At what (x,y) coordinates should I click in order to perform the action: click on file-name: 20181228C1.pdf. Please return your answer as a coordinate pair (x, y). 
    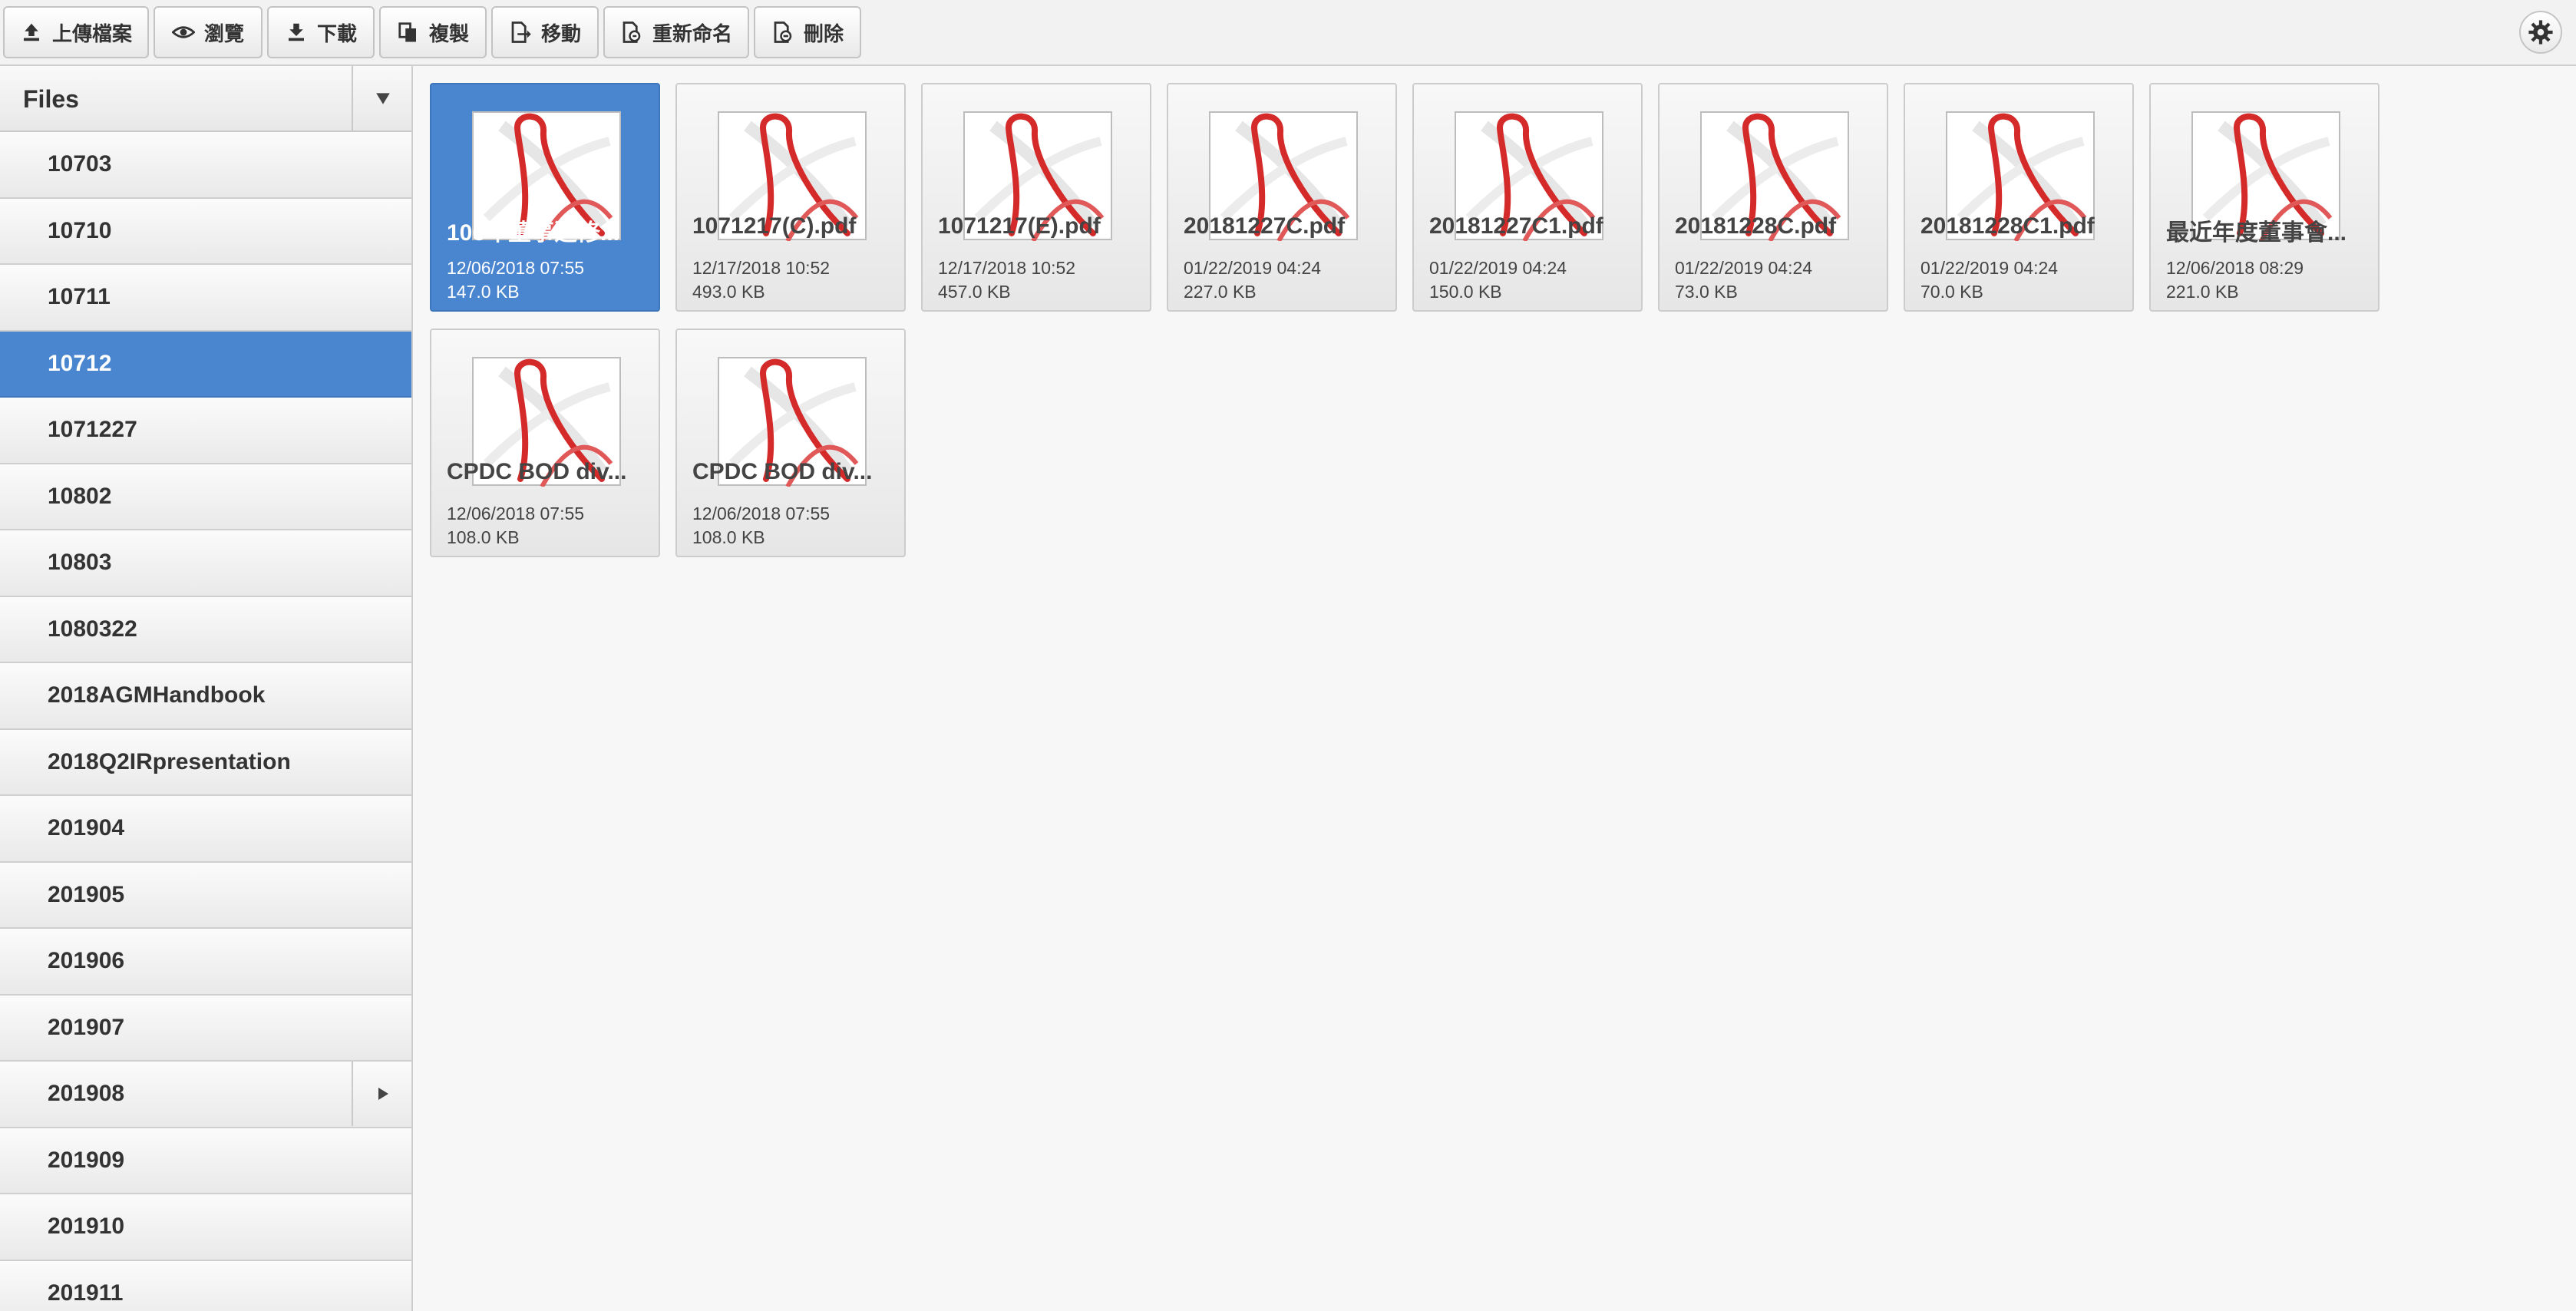
    Looking at the image, I should click on (2007, 226).